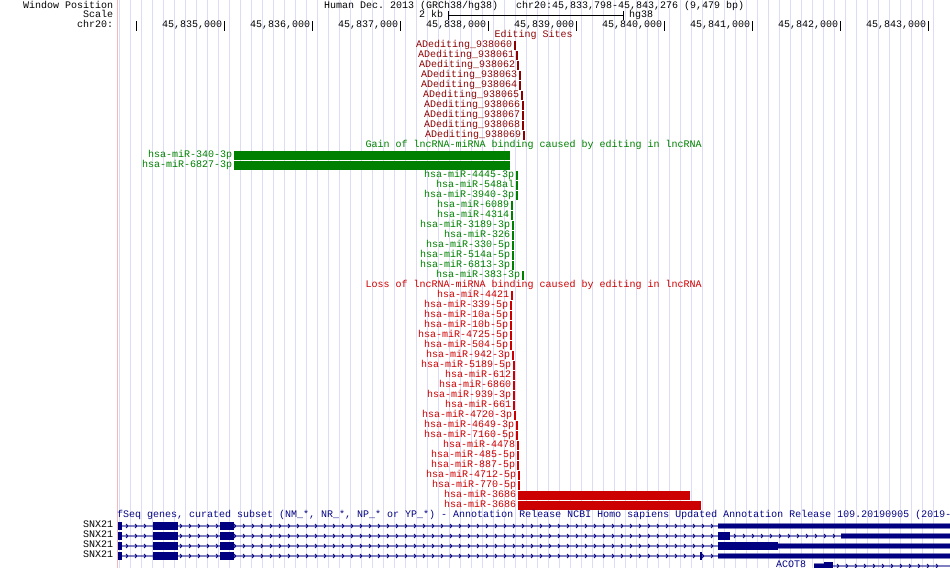 This screenshot has width=950, height=568. What do you see at coordinates (368, 26) in the screenshot?
I see `ruler-label: 45,837,000` at bounding box center [368, 26].